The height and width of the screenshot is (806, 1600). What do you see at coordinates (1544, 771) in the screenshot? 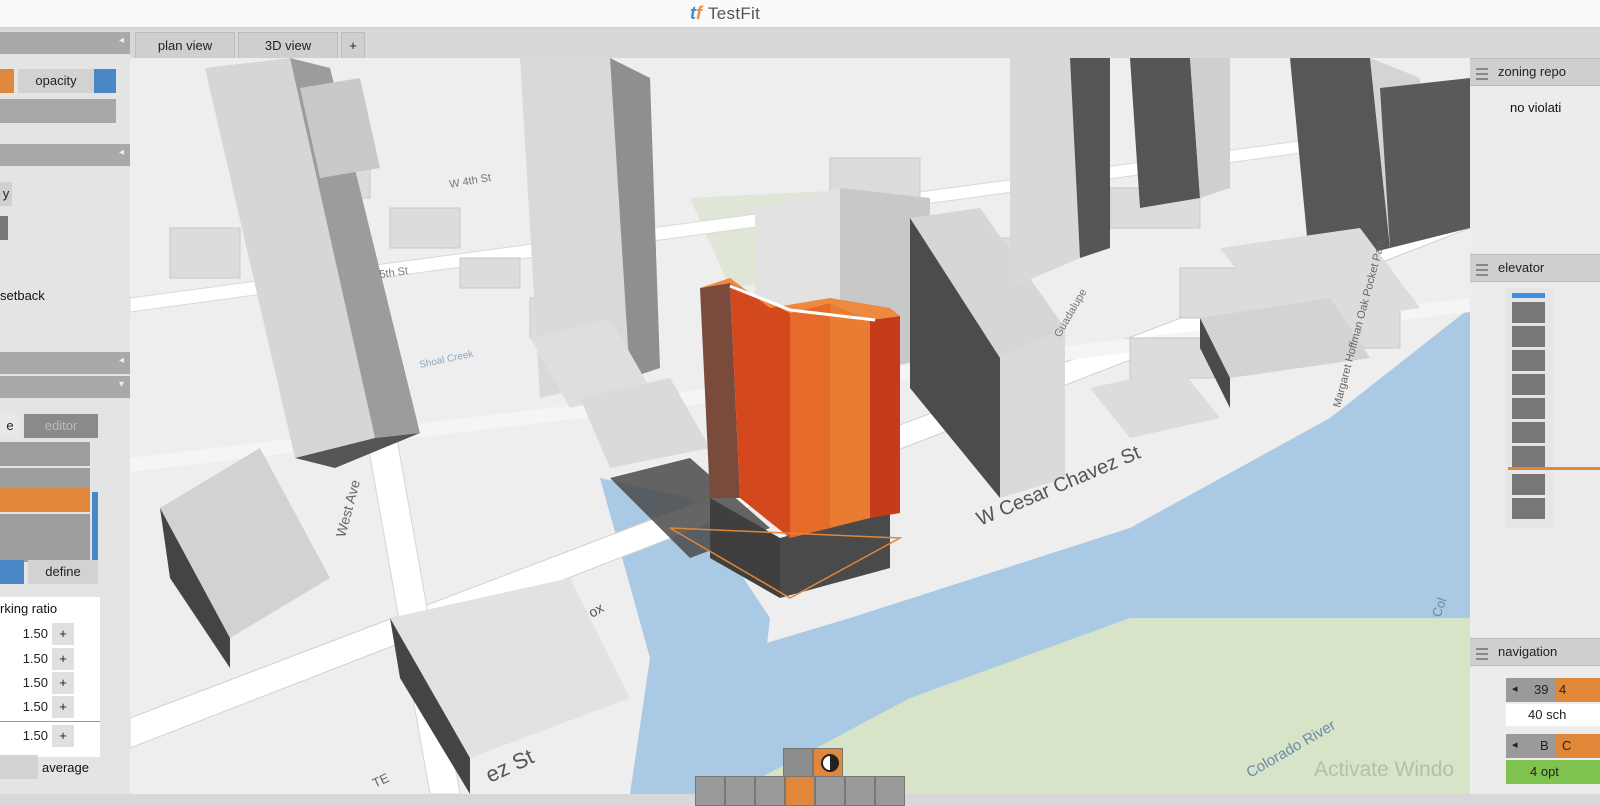
I see `options-count: 4 opt` at bounding box center [1544, 771].